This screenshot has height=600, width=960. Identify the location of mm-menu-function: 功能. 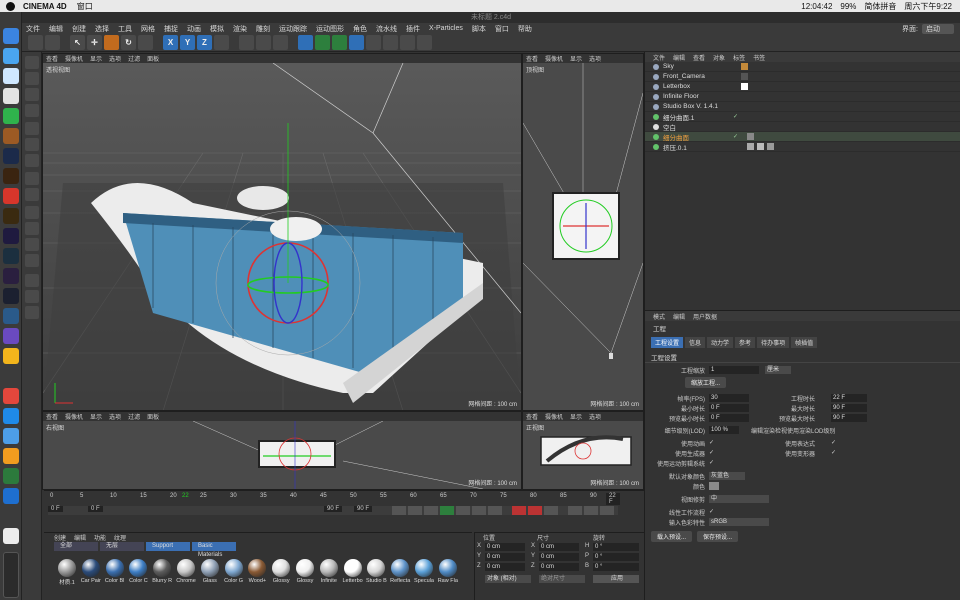
(100, 537).